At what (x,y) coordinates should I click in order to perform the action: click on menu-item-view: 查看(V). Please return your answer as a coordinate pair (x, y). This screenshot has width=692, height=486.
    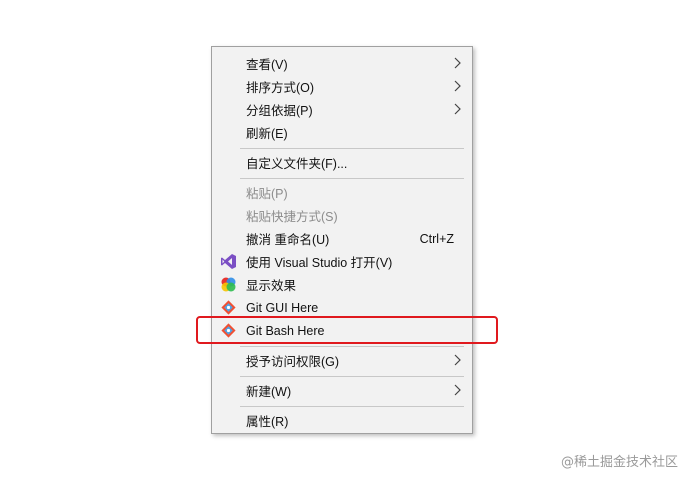
    Looking at the image, I should click on (342, 63).